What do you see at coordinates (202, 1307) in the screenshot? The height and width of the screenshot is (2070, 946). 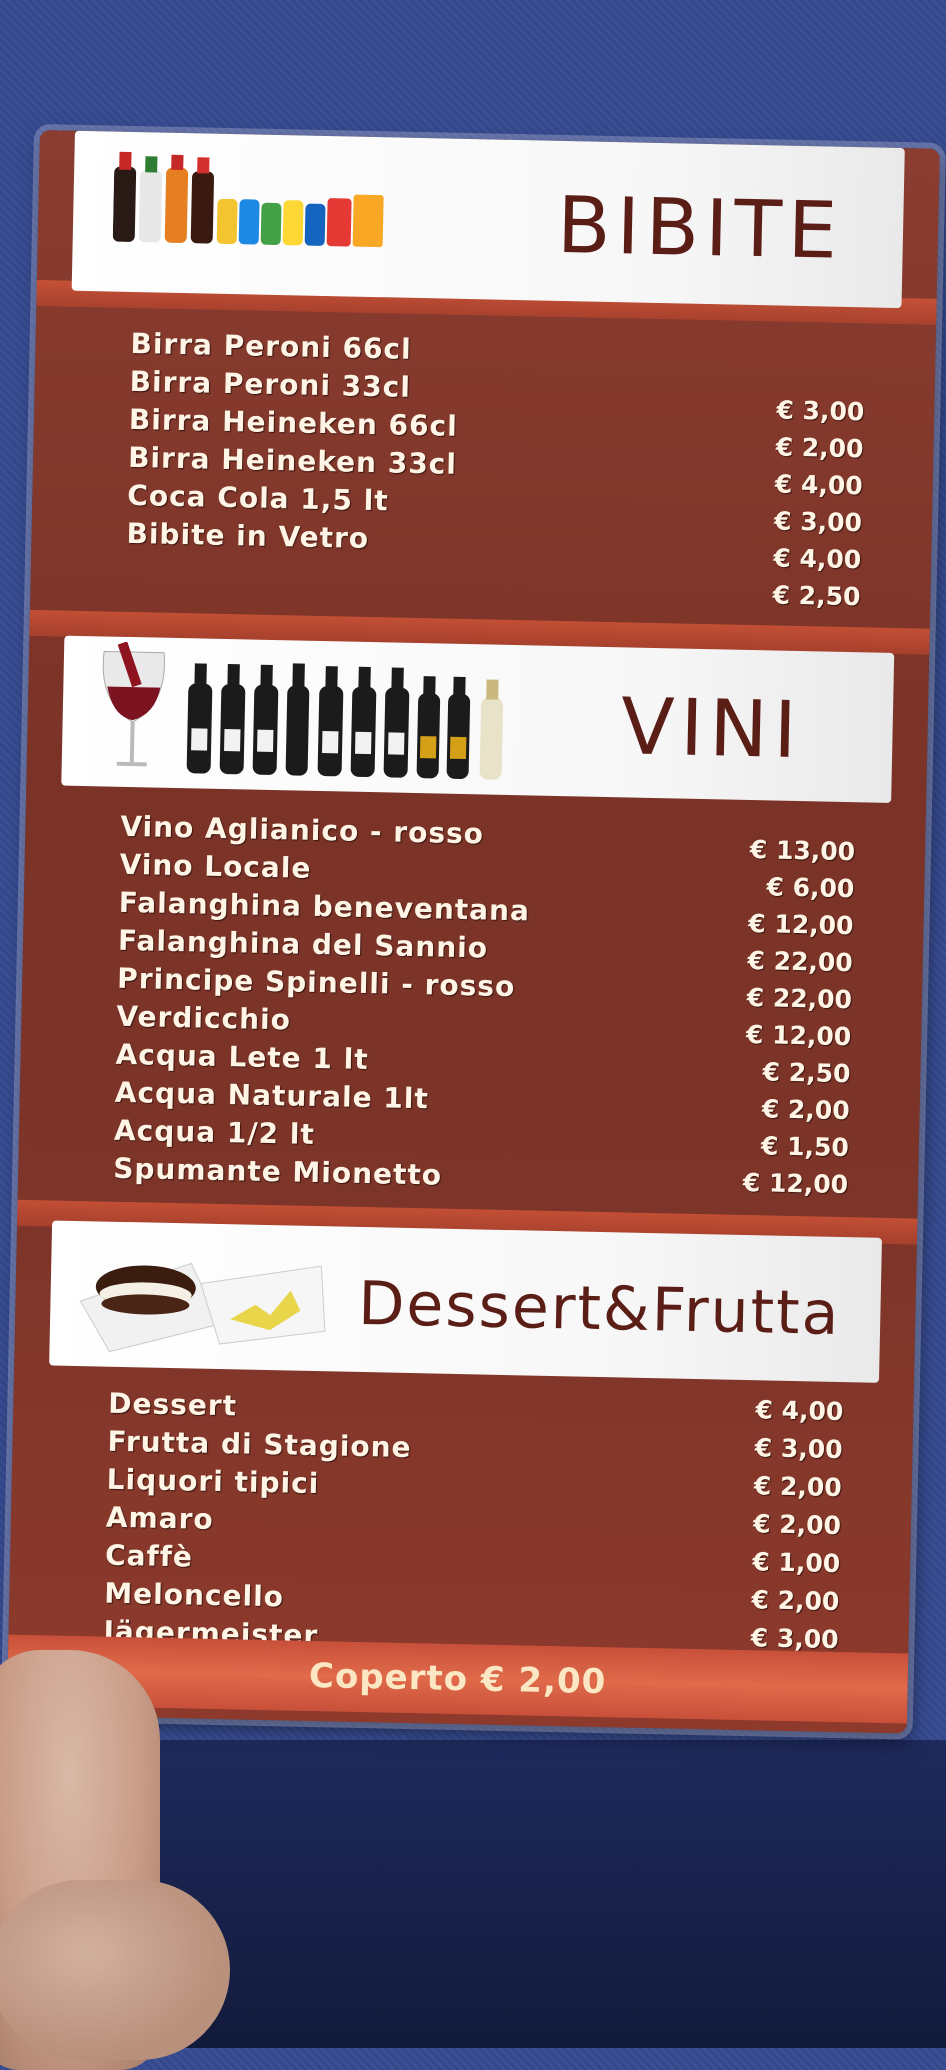 I see `dessert-plate-image` at bounding box center [202, 1307].